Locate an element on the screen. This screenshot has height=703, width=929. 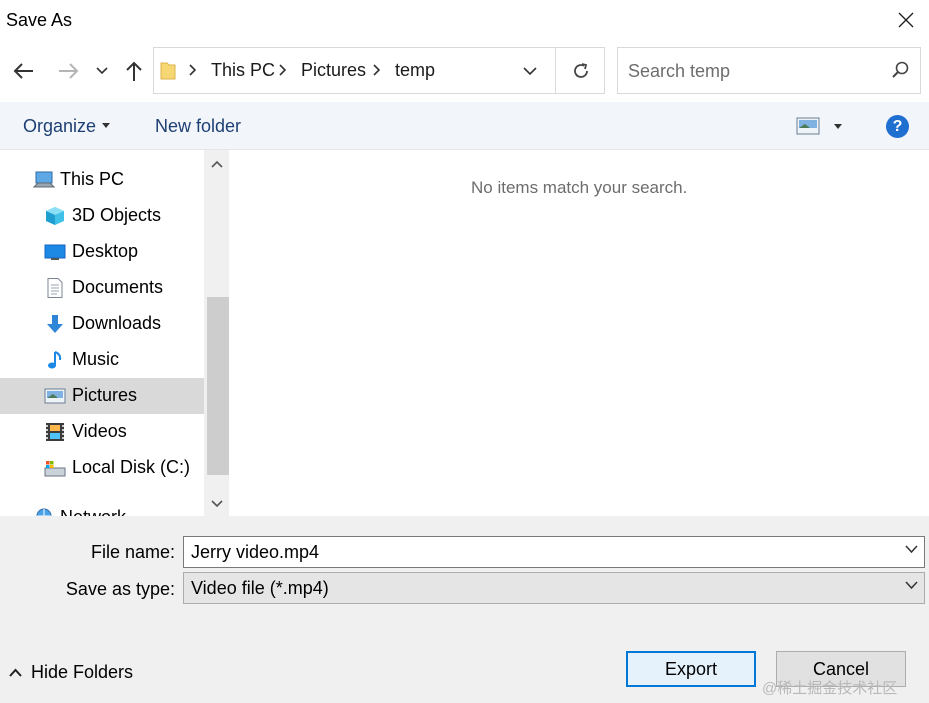
search-input: Search temp is located at coordinates (679, 71).